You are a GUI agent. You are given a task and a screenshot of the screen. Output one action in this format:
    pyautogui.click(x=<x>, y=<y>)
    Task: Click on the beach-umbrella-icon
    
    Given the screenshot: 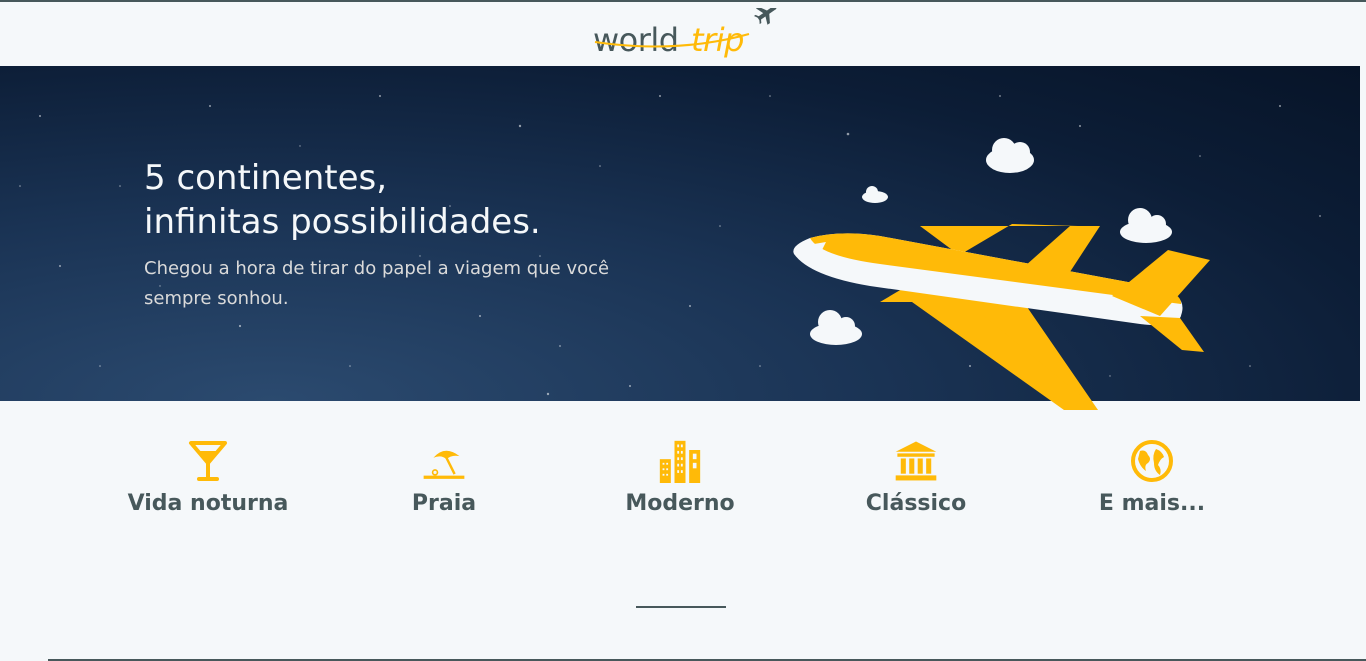 What is the action you would take?
    pyautogui.click(x=444, y=461)
    